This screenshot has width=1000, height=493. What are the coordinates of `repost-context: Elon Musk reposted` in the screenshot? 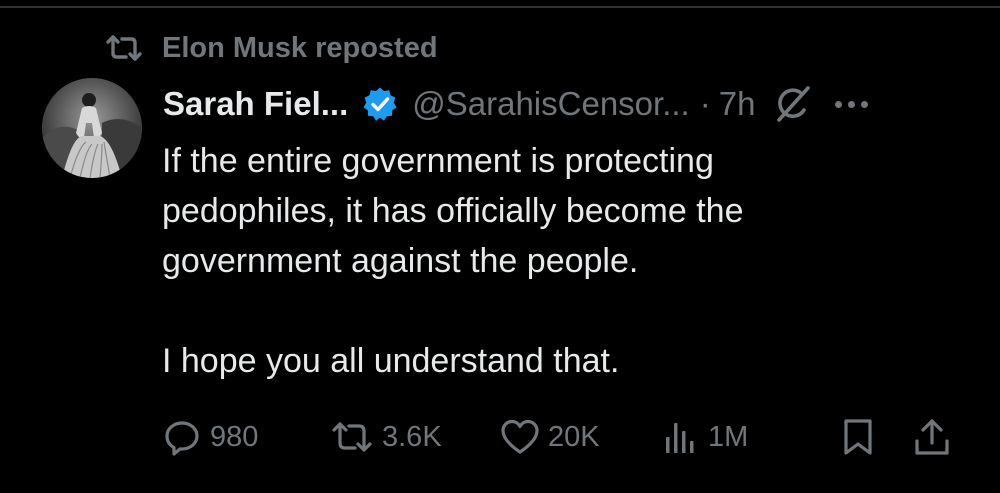 It's located at (271, 48).